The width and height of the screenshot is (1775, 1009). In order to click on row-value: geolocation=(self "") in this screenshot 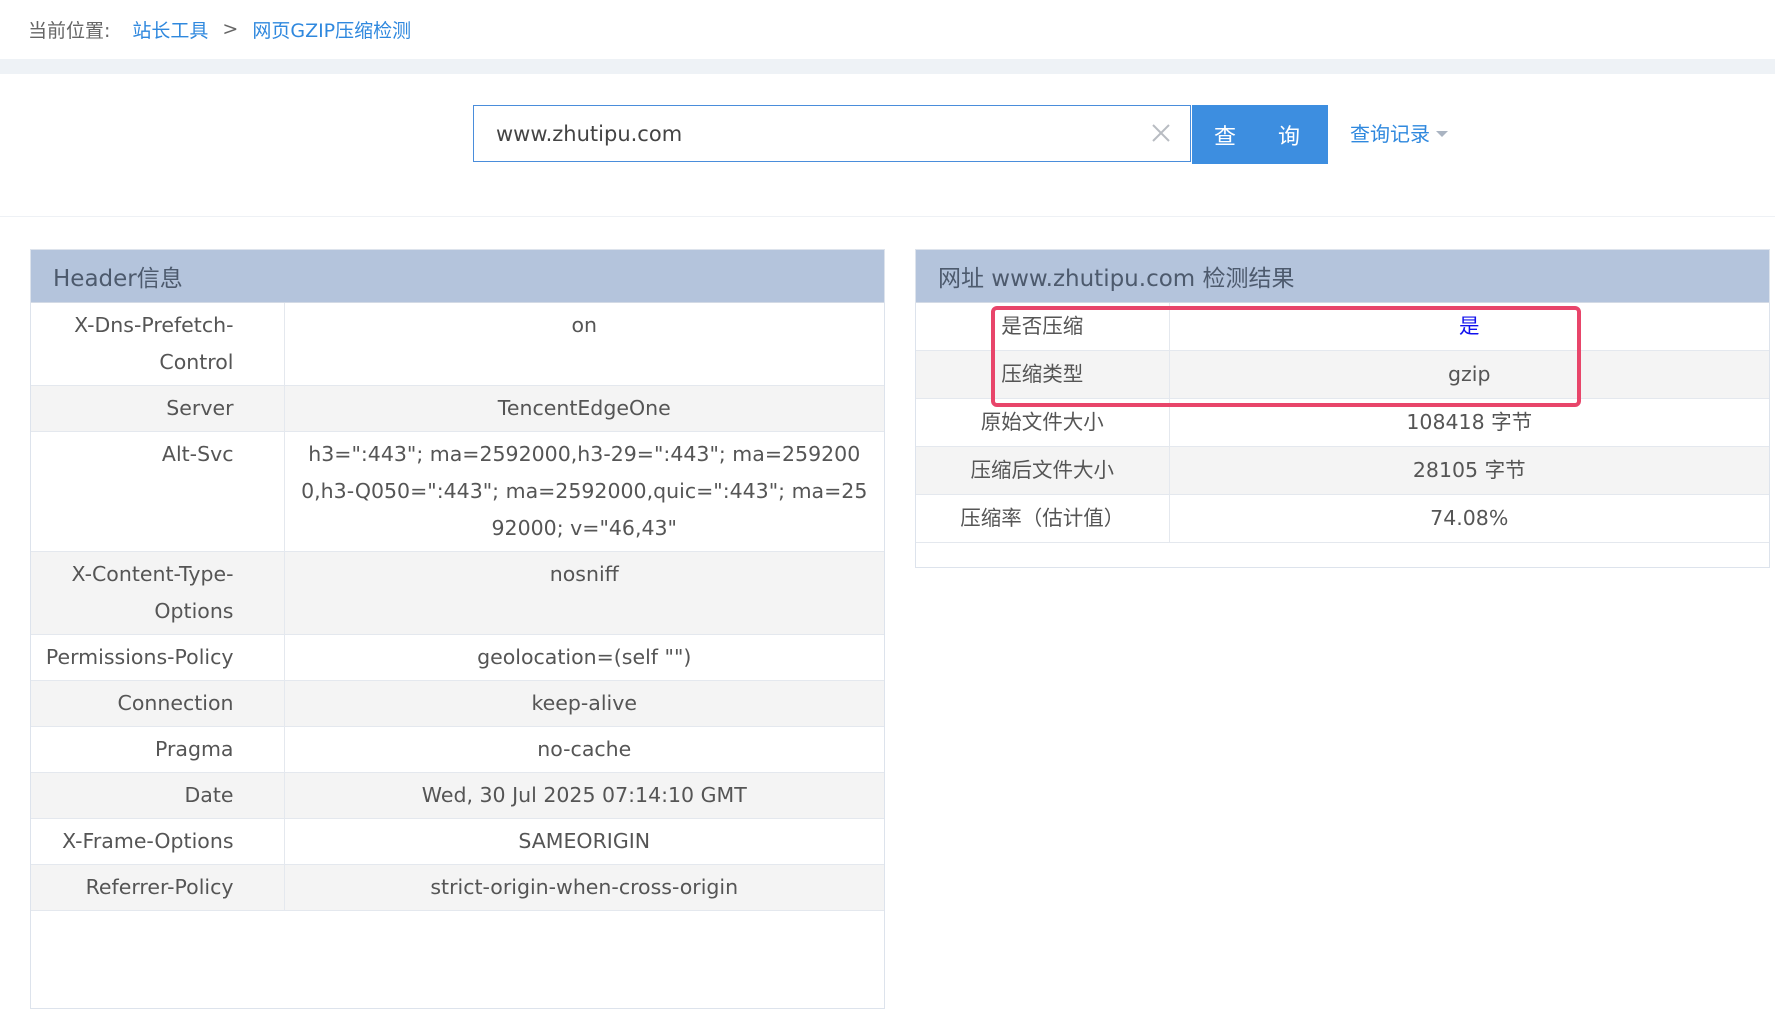, I will do `click(584, 657)`.